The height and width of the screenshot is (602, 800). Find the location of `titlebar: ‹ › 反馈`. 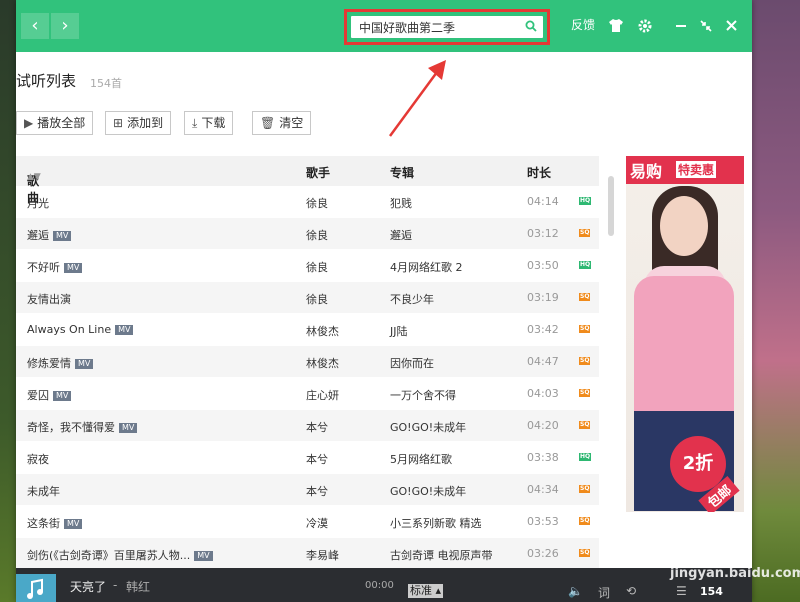

titlebar: ‹ › 反馈 is located at coordinates (384, 26).